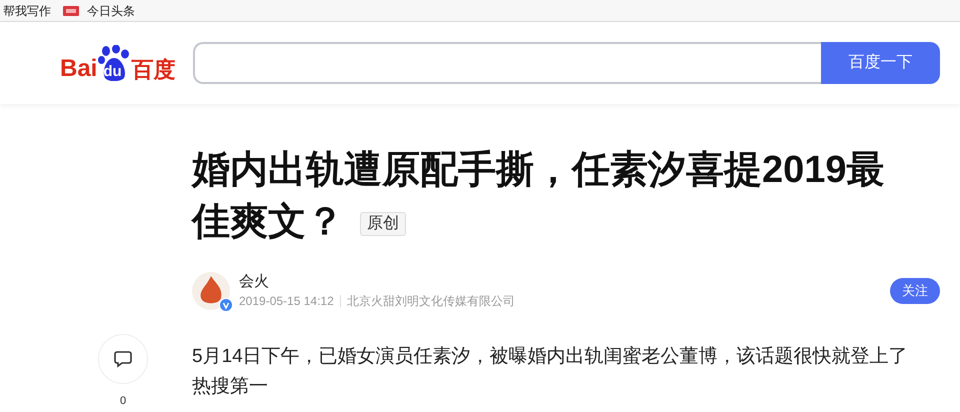  What do you see at coordinates (915, 291) in the screenshot?
I see `follow-button: 关注` at bounding box center [915, 291].